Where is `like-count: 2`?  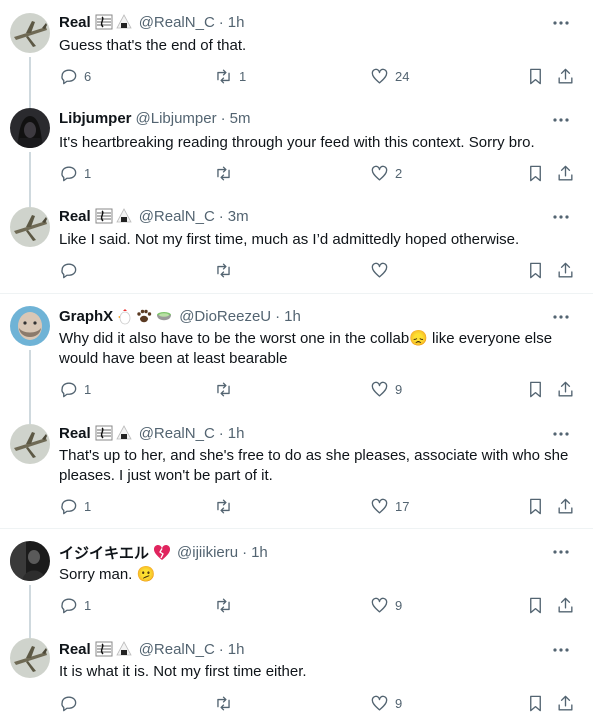
like-count: 2 is located at coordinates (399, 173).